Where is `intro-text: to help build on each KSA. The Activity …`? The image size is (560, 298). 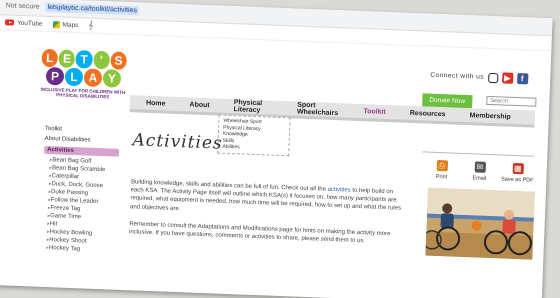 intro-text: to help build on each KSA. The Activity … is located at coordinates (265, 200).